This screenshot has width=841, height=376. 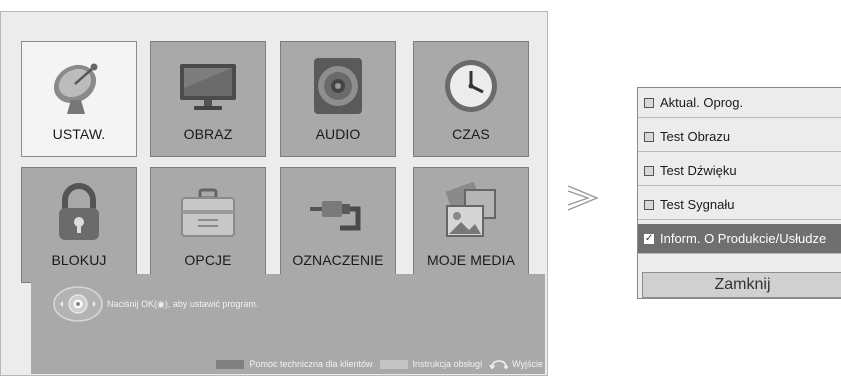 What do you see at coordinates (471, 86) in the screenshot?
I see `clock-icon` at bounding box center [471, 86].